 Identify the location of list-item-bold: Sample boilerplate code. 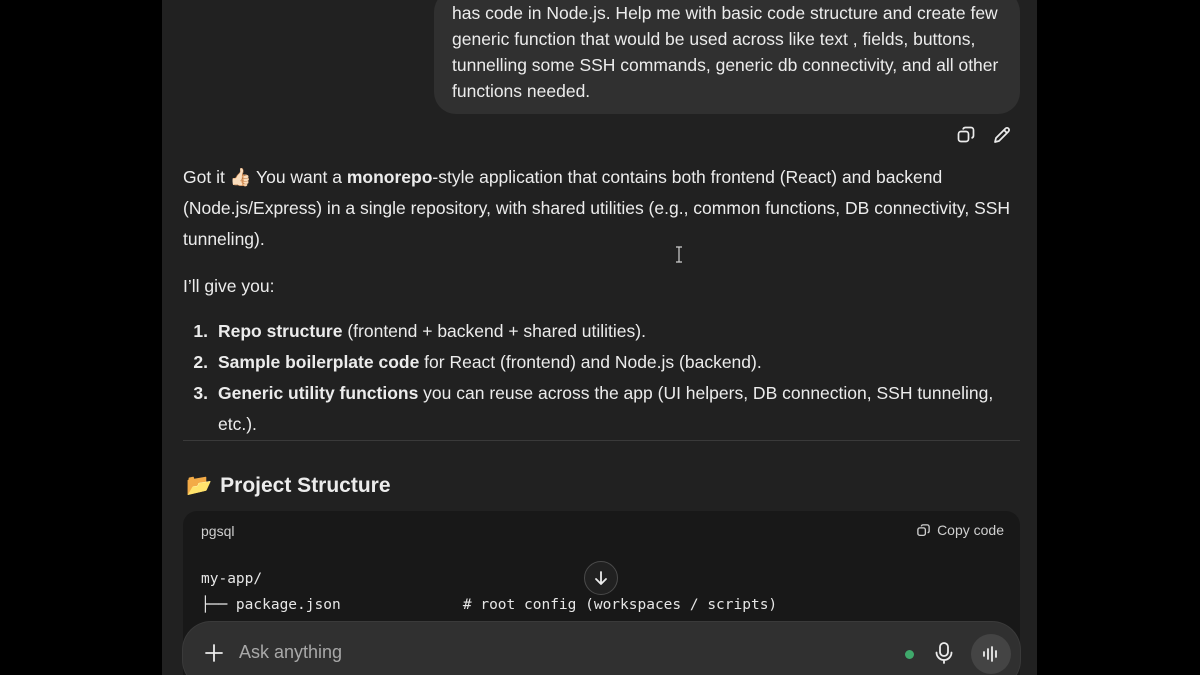
(319, 362).